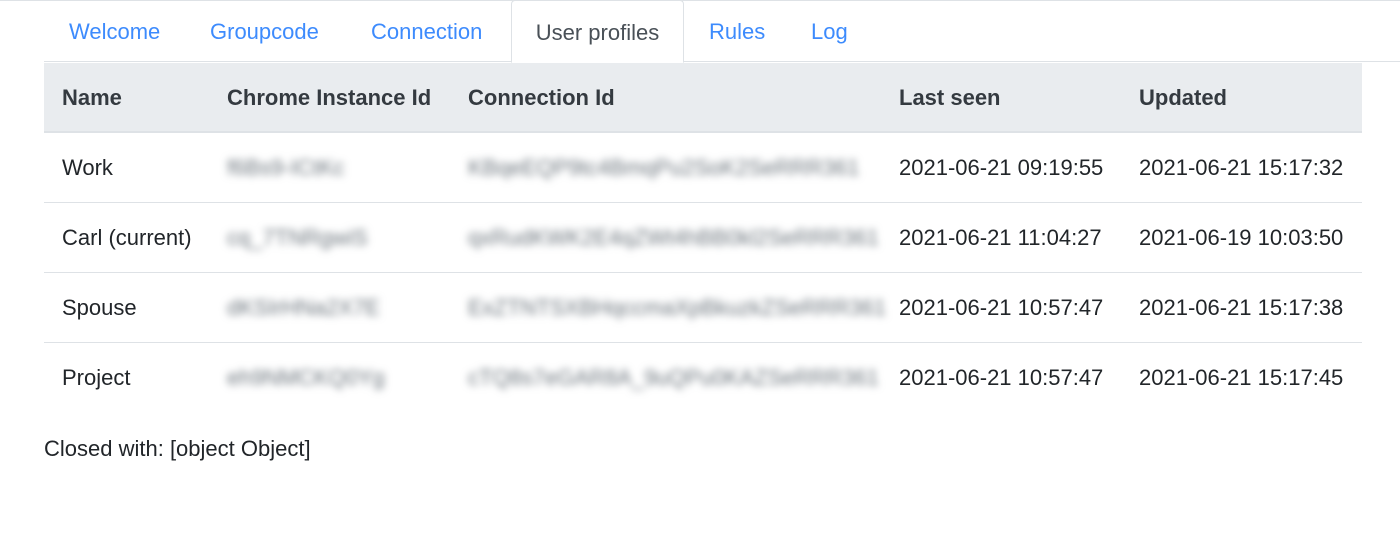 This screenshot has width=1400, height=560. What do you see at coordinates (99, 307) in the screenshot?
I see `cell-name: Spouse` at bounding box center [99, 307].